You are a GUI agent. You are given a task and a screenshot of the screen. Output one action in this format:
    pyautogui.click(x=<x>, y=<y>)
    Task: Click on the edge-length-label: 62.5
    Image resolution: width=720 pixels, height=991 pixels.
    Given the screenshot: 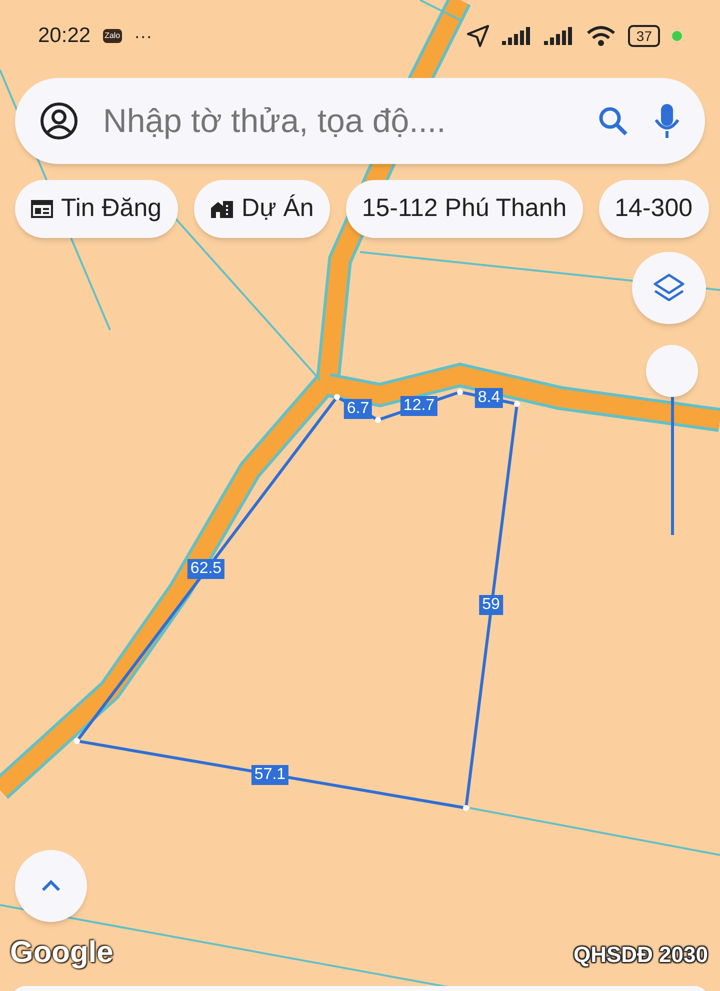 What is the action you would take?
    pyautogui.click(x=206, y=569)
    